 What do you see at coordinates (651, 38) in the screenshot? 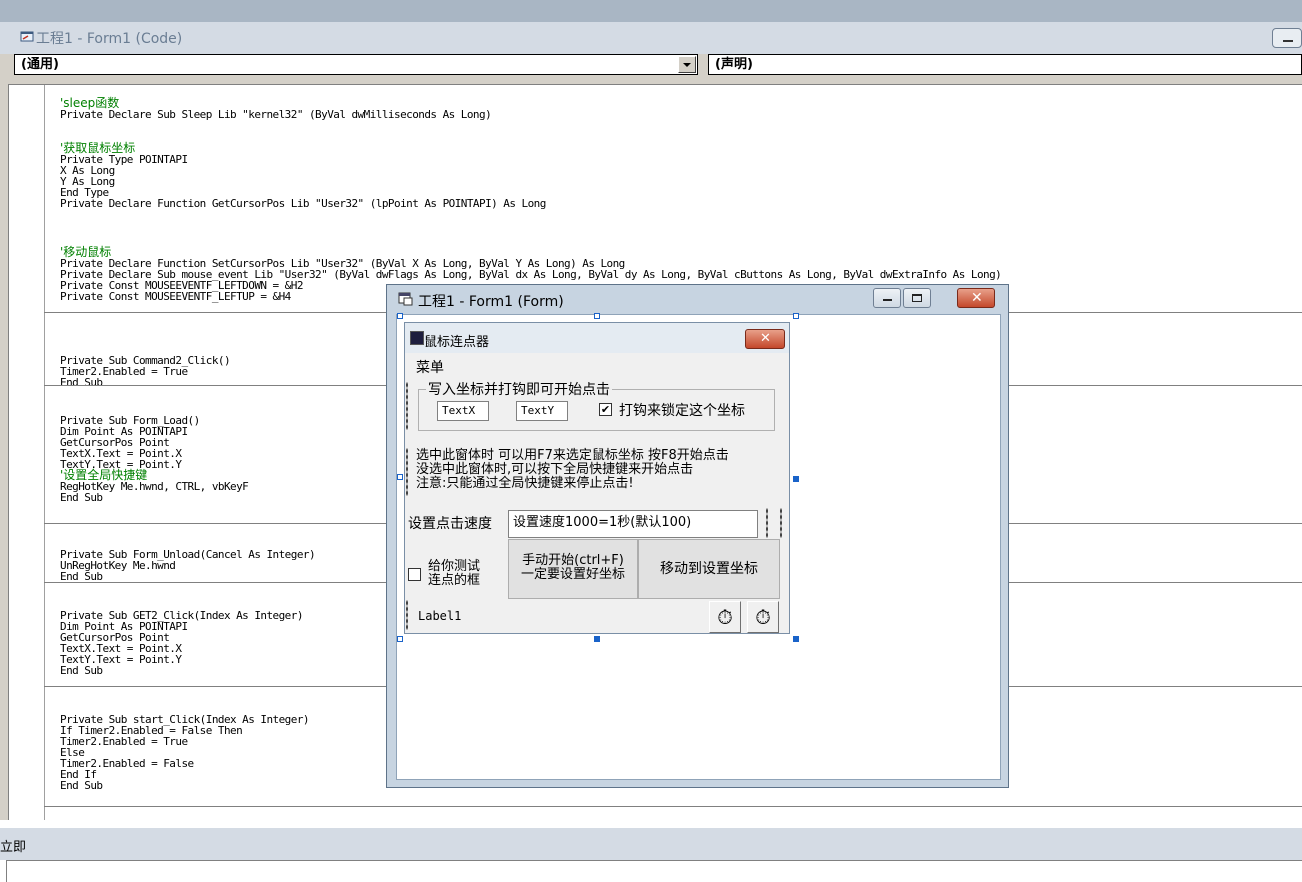
I see `code-window-titlebar` at bounding box center [651, 38].